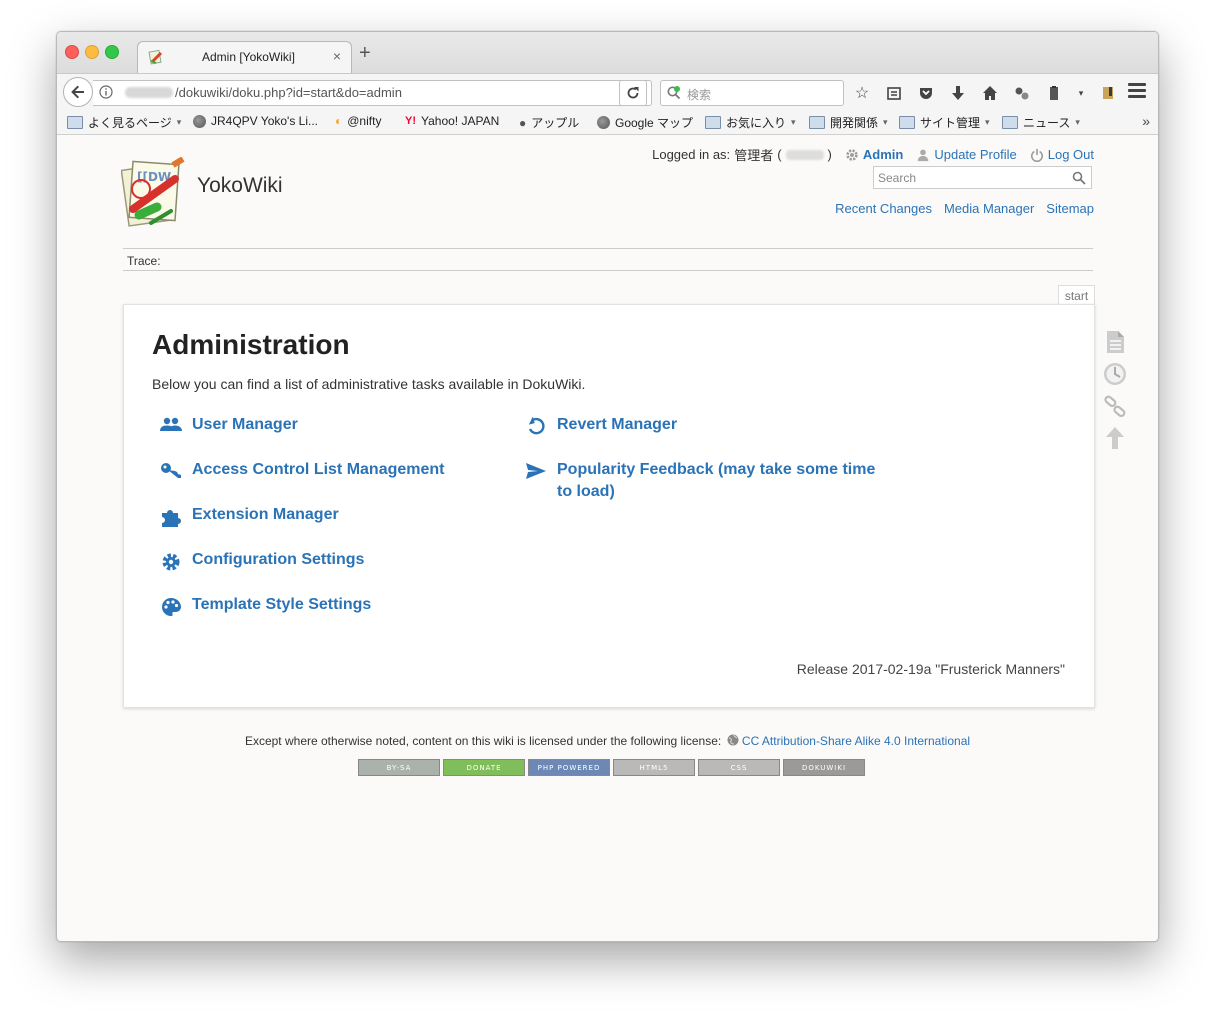 This screenshot has width=1213, height=1020. What do you see at coordinates (897, 178) in the screenshot?
I see `wiki-search-placeholder: Search` at bounding box center [897, 178].